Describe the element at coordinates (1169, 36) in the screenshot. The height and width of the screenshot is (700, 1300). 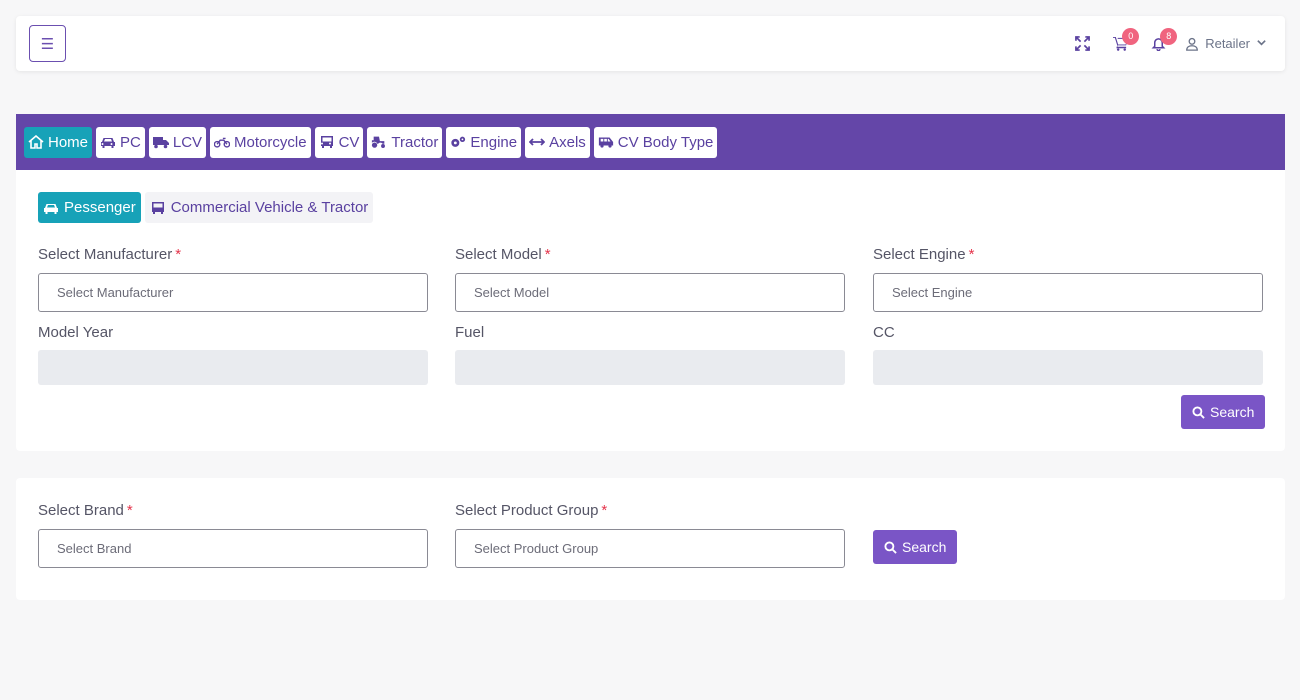
I see `notification-count-badge: 8` at that location.